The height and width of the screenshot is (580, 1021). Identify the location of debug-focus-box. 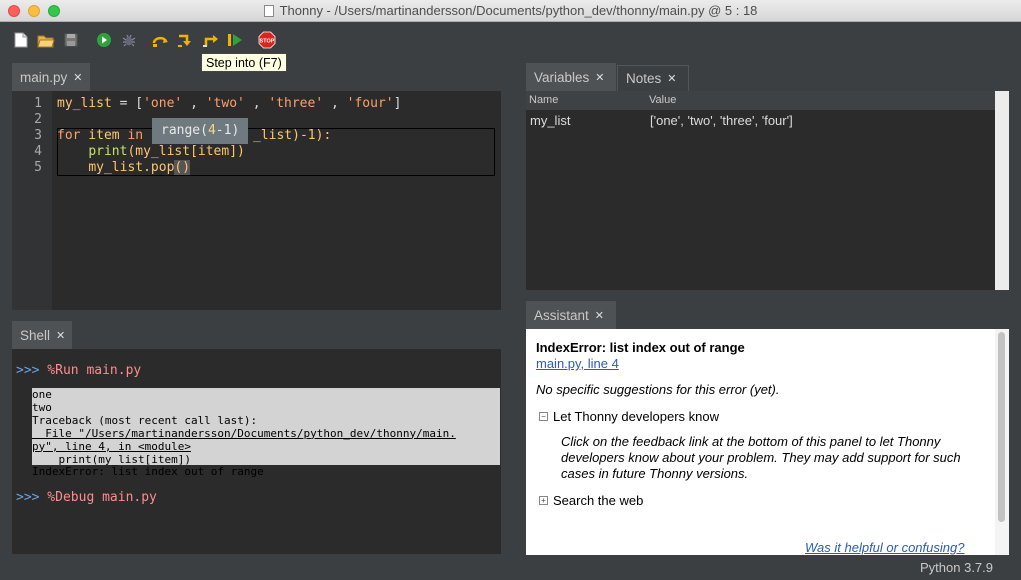
(276, 152).